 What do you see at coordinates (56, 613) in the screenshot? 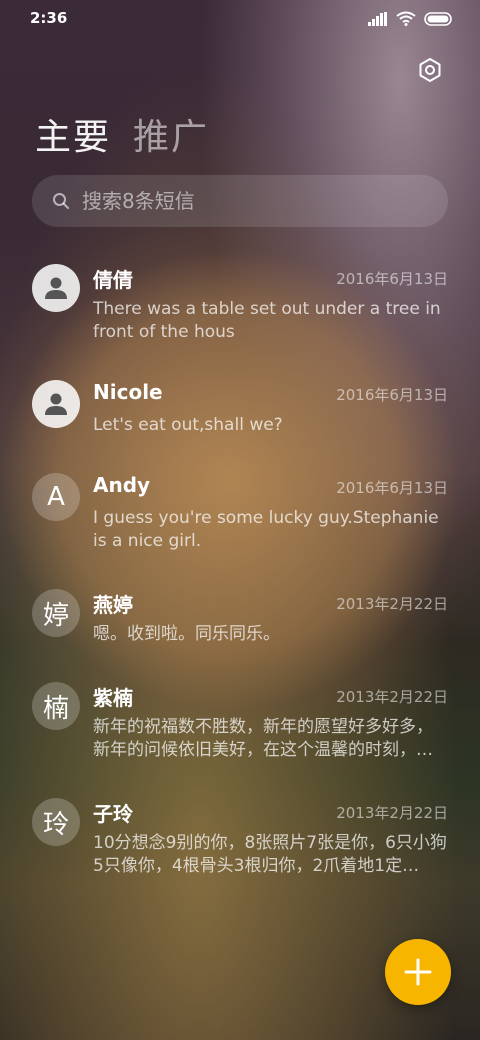
I see `avatar: 婷` at bounding box center [56, 613].